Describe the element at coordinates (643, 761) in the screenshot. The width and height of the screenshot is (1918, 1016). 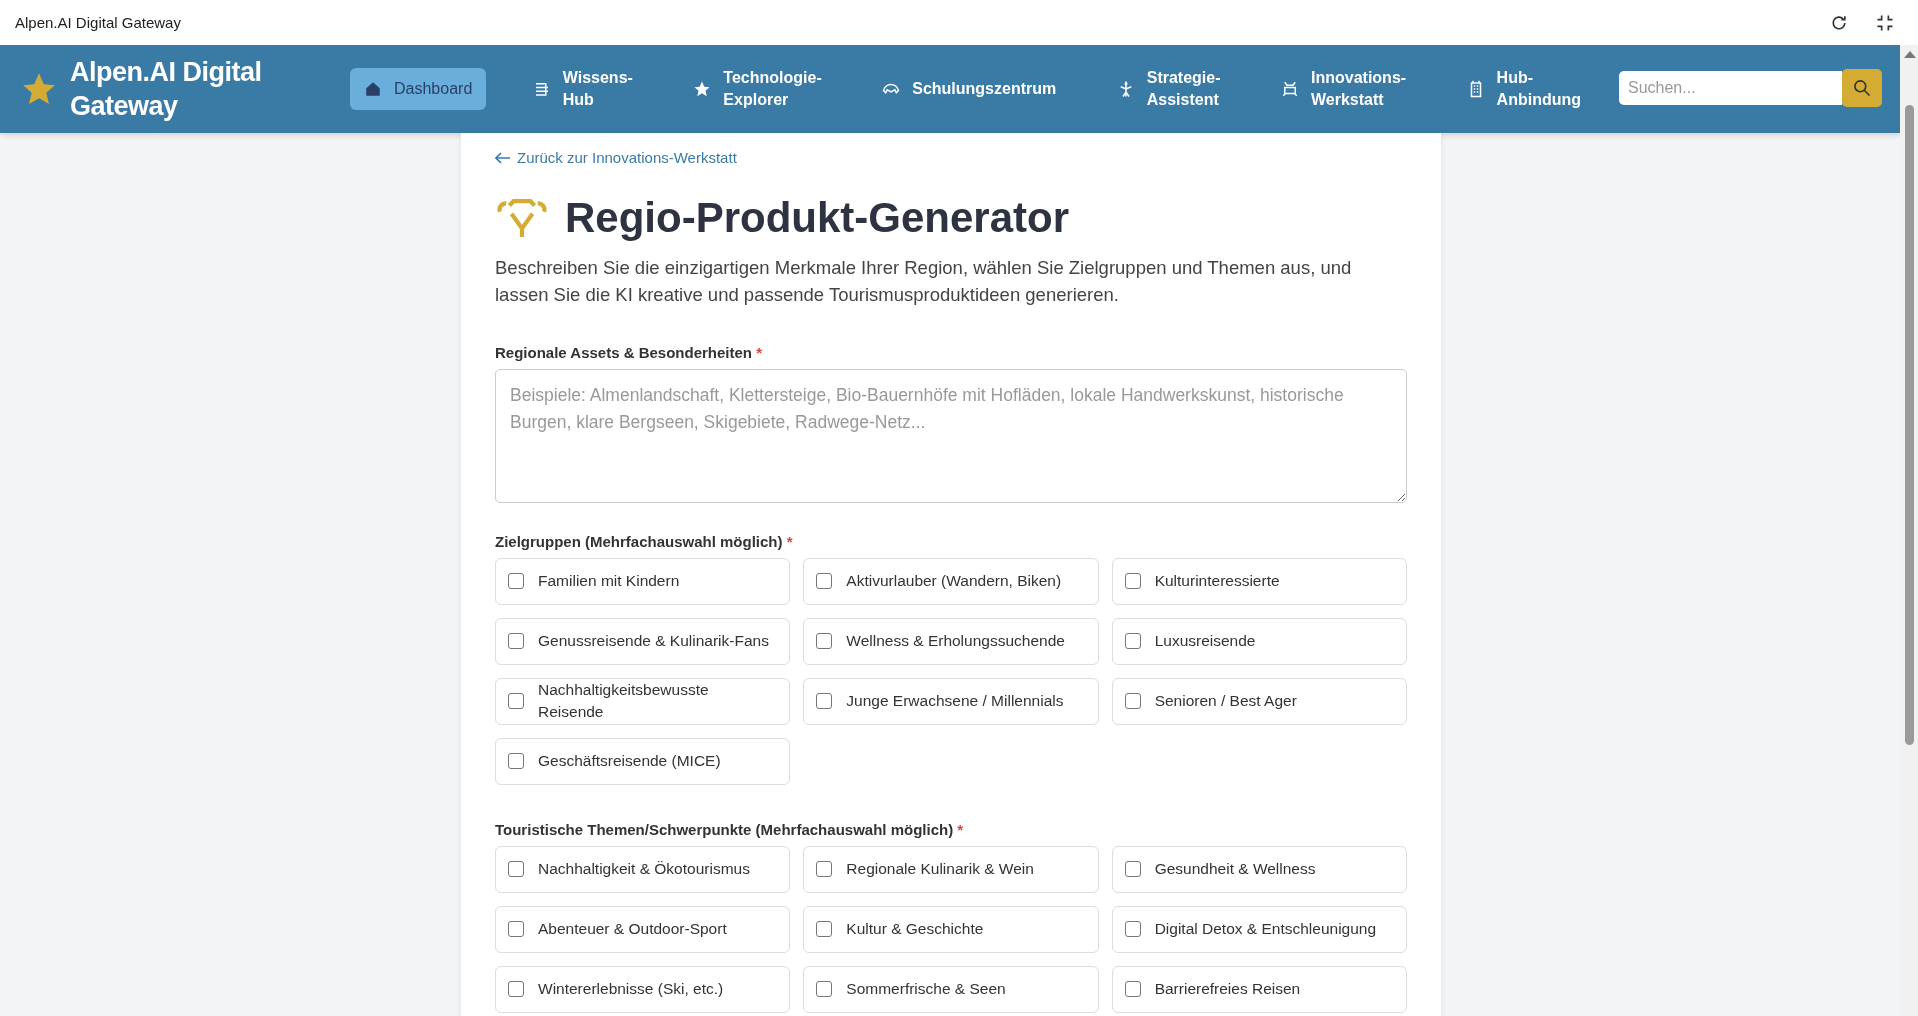
I see `checkbox-option: Geschäftsreisende (MICE)` at that location.